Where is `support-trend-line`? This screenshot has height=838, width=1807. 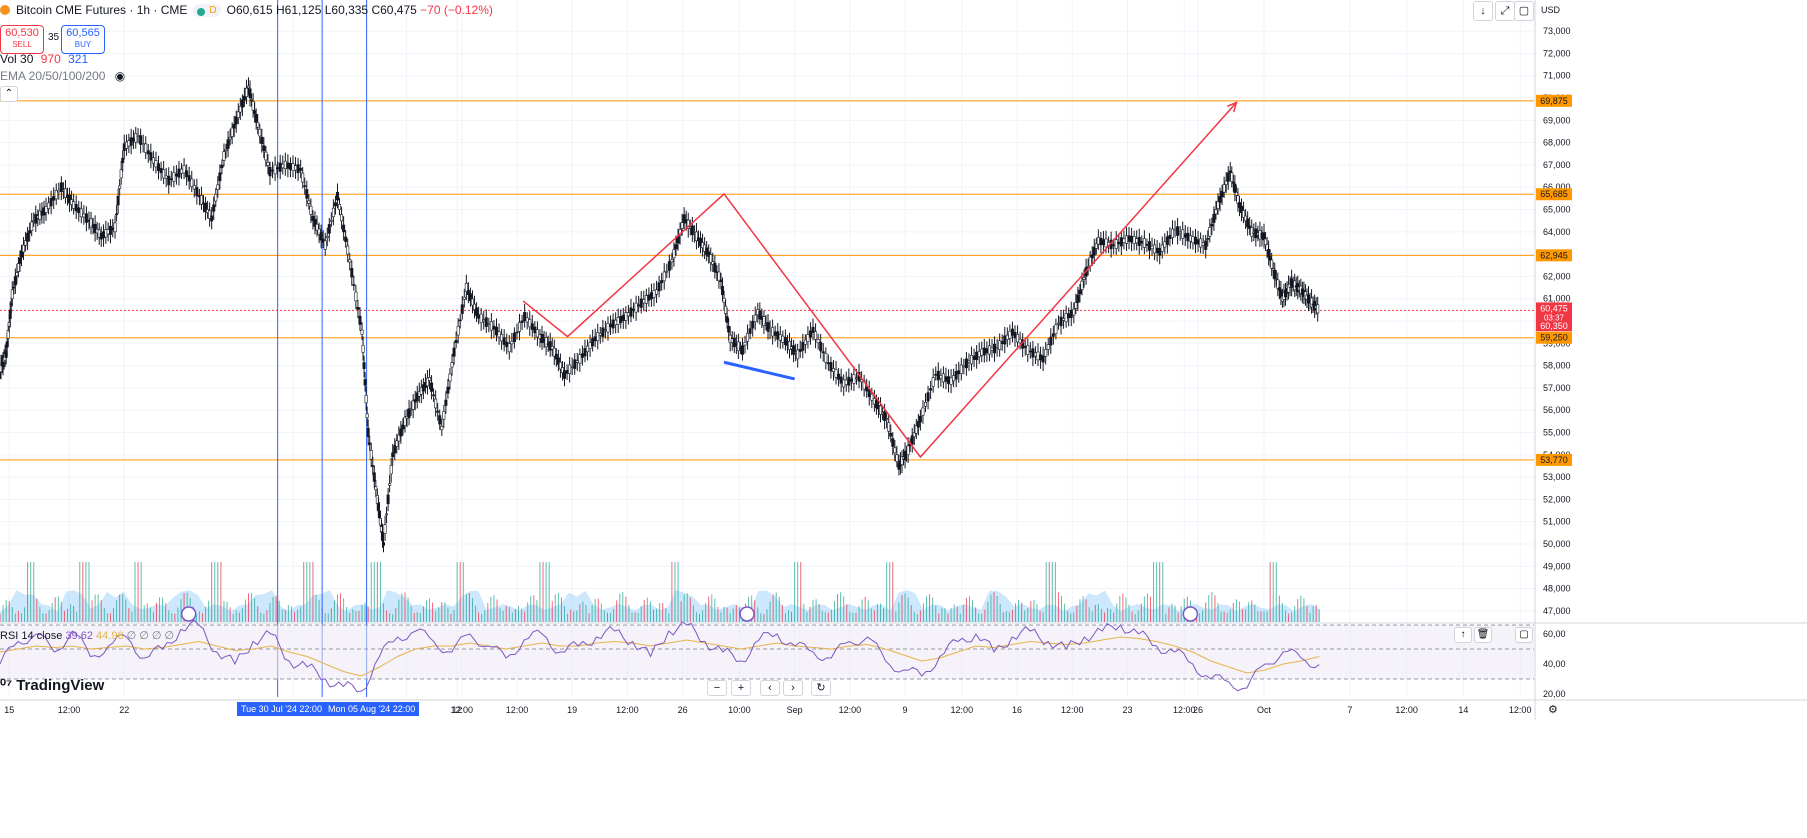
support-trend-line is located at coordinates (759, 370).